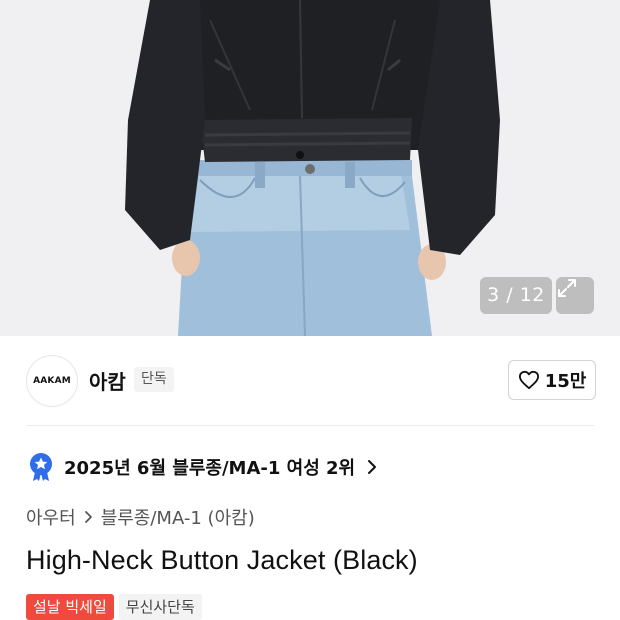 Image resolution: width=620 pixels, height=620 pixels. Describe the element at coordinates (310, 381) in the screenshot. I see `brand-row: AAKAM 아캄 단독 15만` at that location.